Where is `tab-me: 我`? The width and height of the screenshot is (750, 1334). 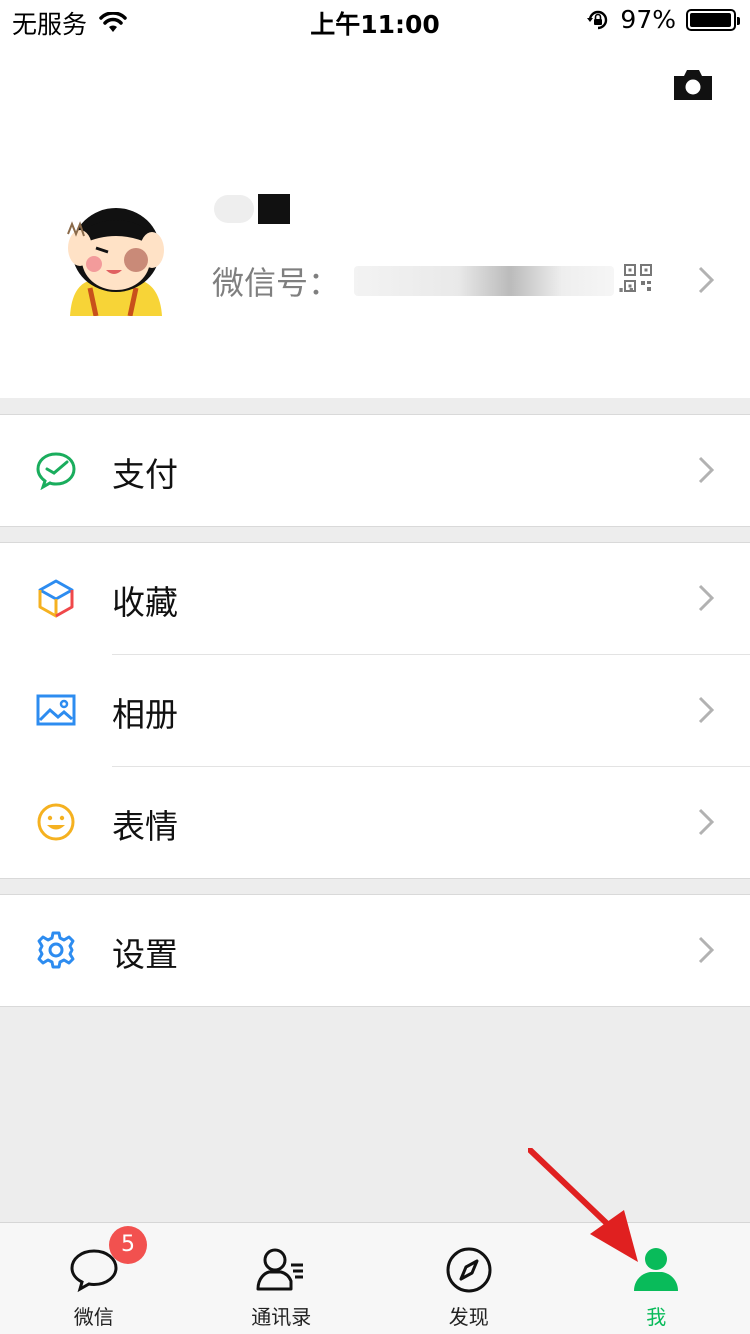 tab-me: 我 is located at coordinates (656, 1278).